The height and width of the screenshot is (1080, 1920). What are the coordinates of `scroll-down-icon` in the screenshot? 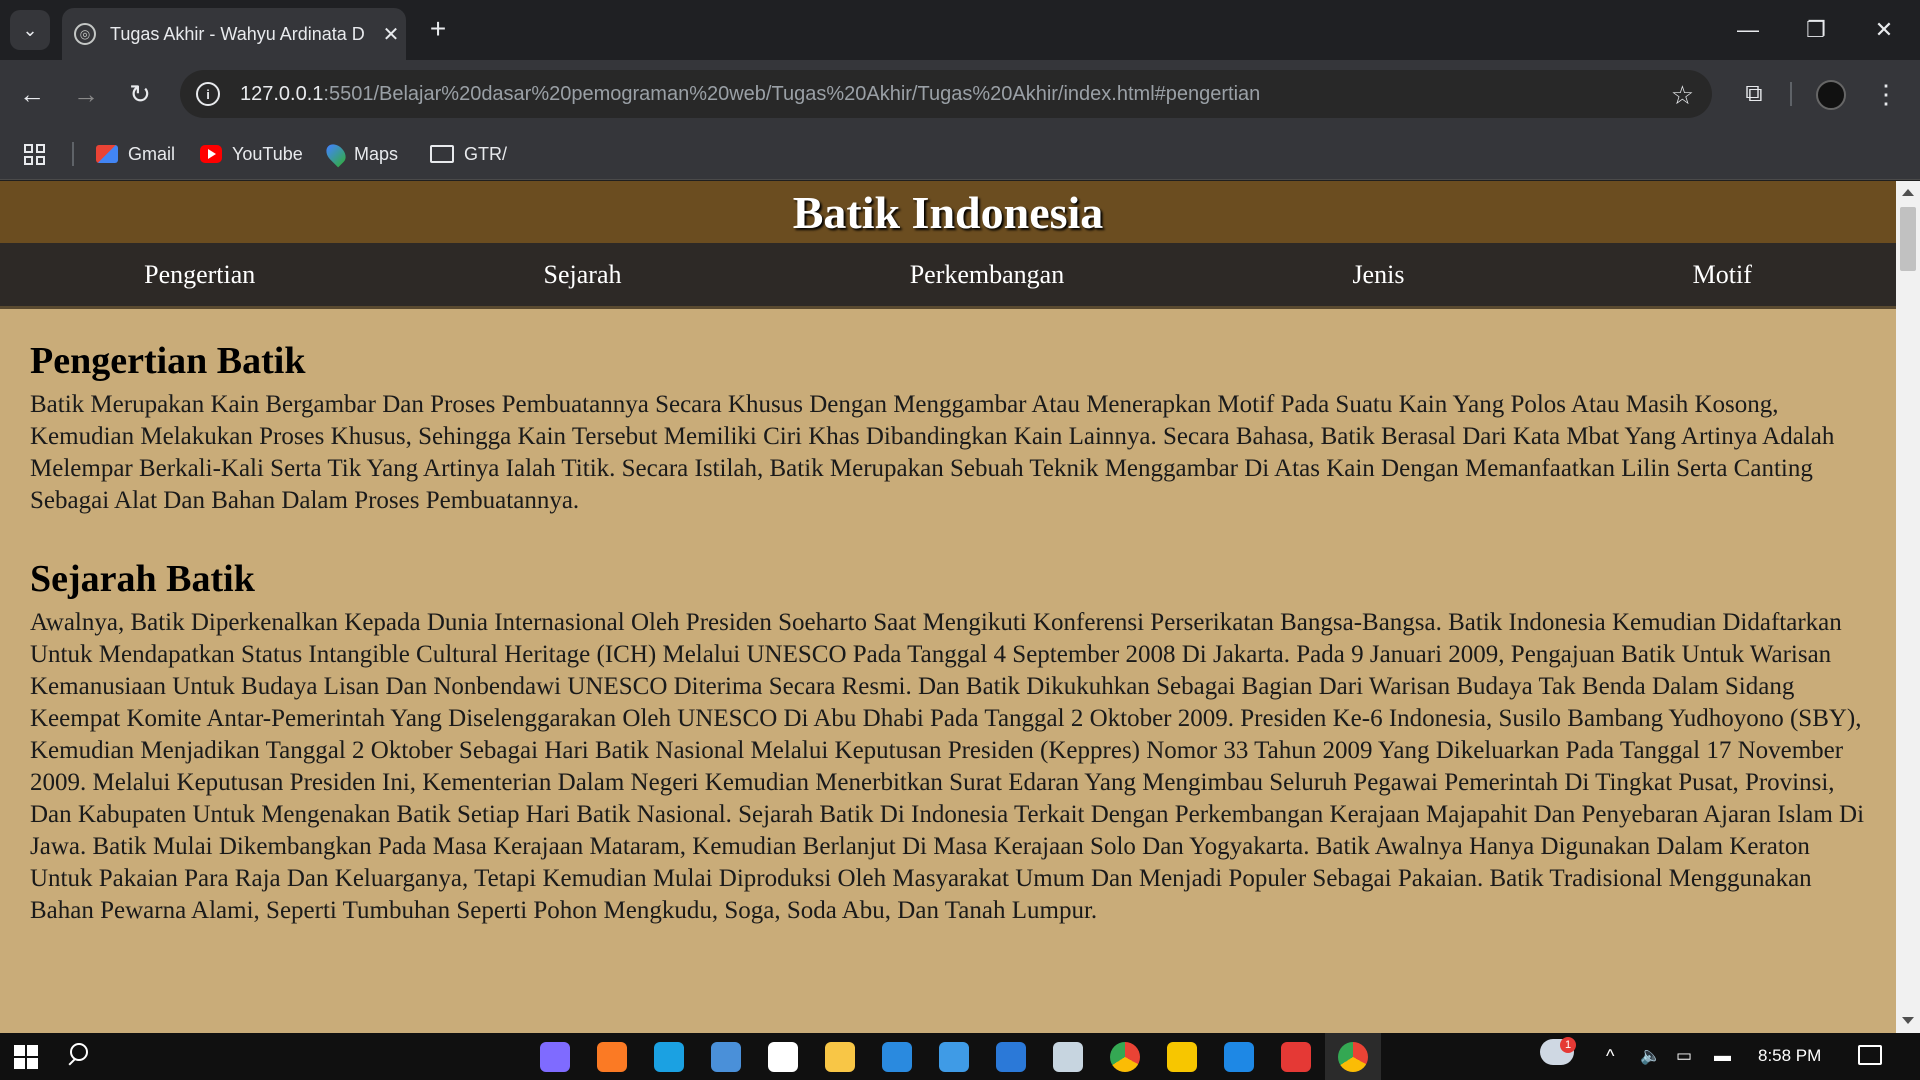 It's located at (1908, 1020).